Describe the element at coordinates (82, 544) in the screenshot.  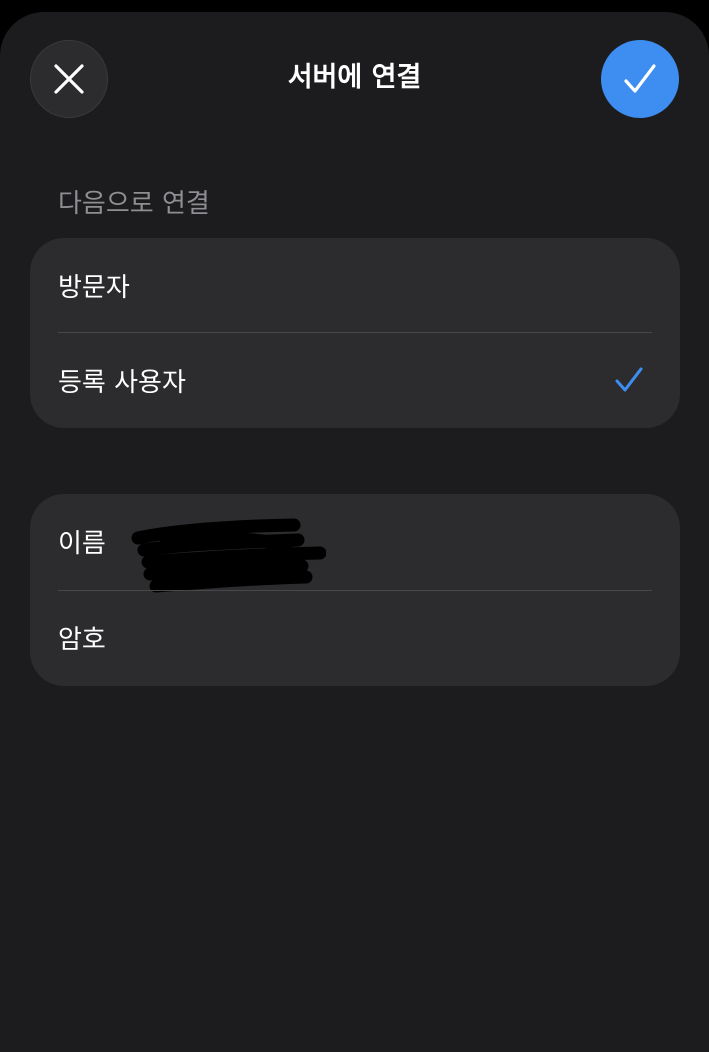
I see `name-field-label: 이름` at that location.